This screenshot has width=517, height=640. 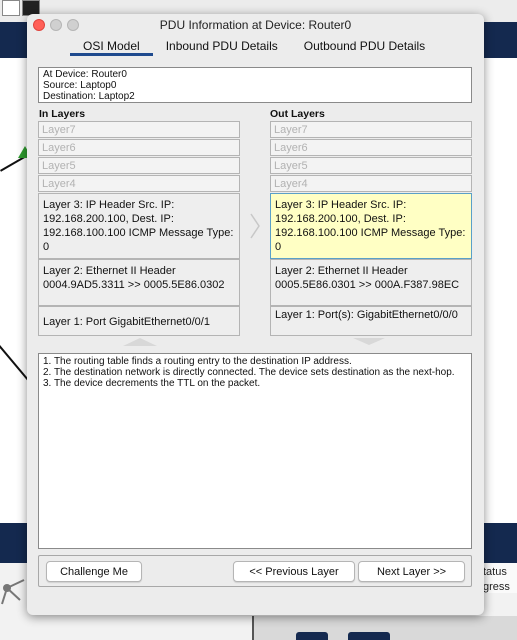 I want to click on close-icon, so click(x=39, y=25).